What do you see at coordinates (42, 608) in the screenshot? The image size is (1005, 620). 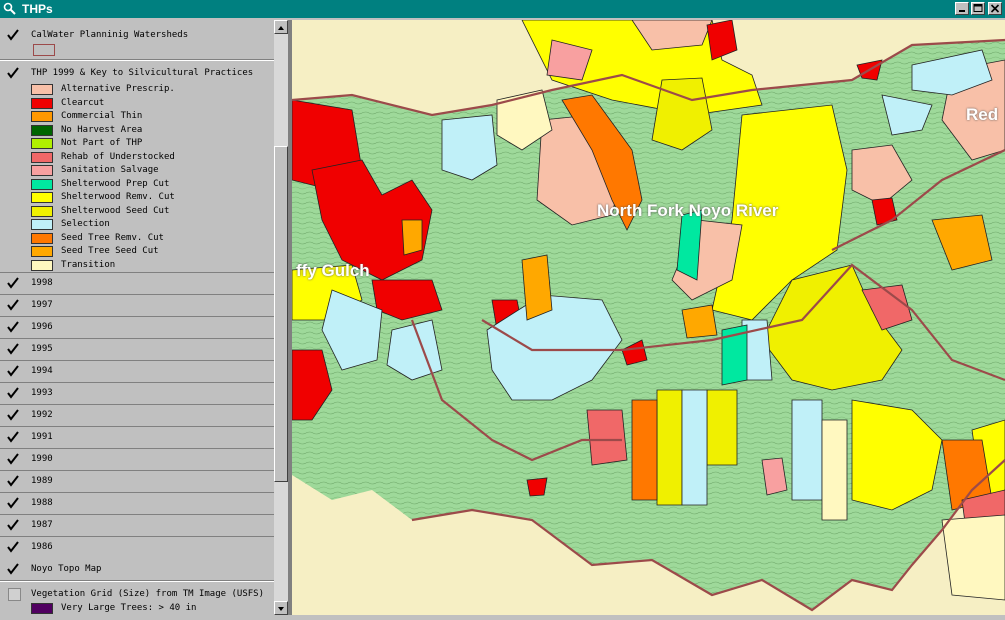 I see `veg-swatch` at bounding box center [42, 608].